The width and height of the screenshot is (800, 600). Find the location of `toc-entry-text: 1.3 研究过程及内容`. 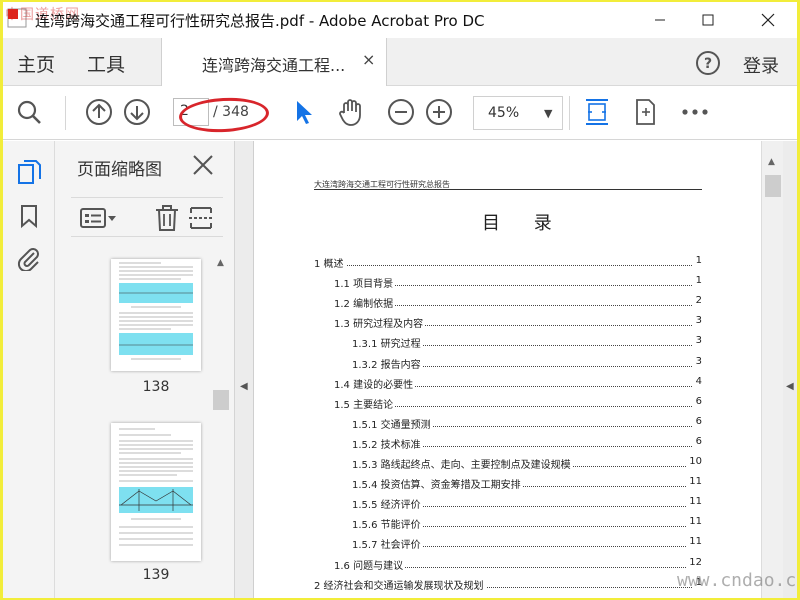

toc-entry-text: 1.3 研究过程及内容 is located at coordinates (380, 323).